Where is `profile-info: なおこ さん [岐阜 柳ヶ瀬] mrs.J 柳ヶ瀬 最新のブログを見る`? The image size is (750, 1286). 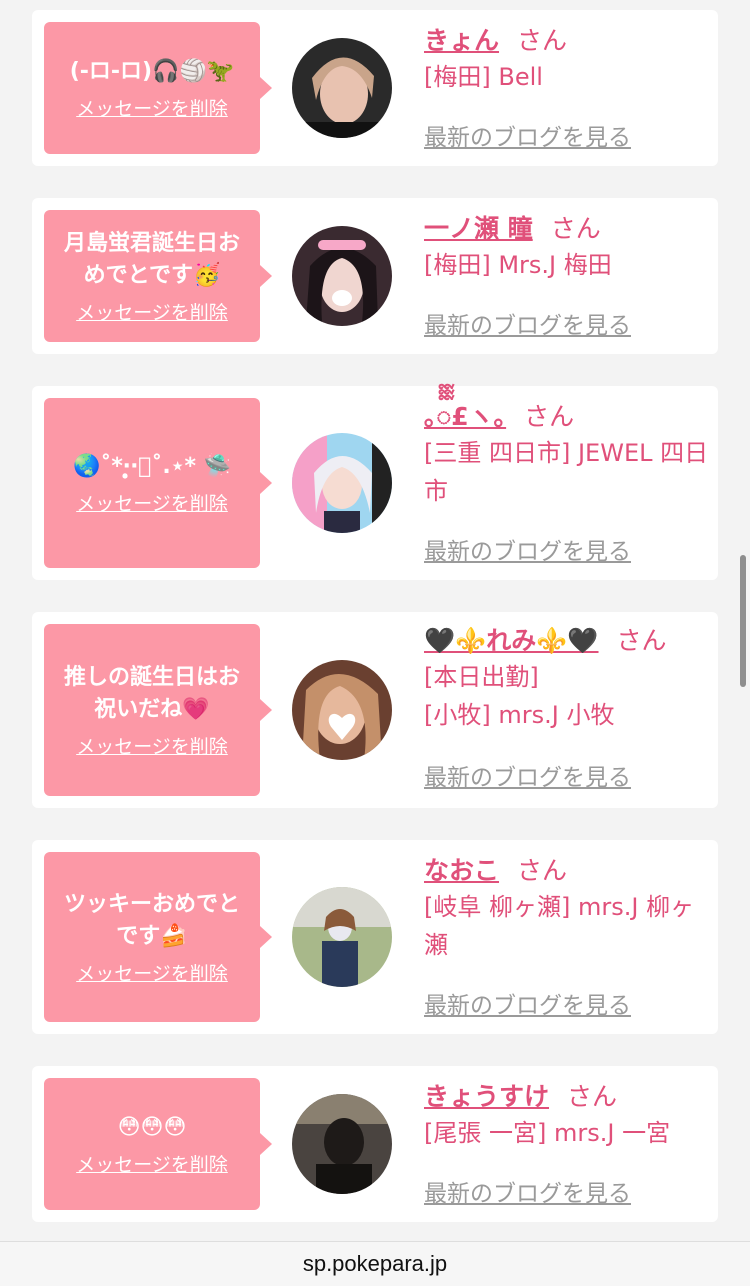 profile-info: なおこ さん [岐阜 柳ヶ瀬] mrs.J 柳ヶ瀬 最新のブログを見る is located at coordinates (569, 936).